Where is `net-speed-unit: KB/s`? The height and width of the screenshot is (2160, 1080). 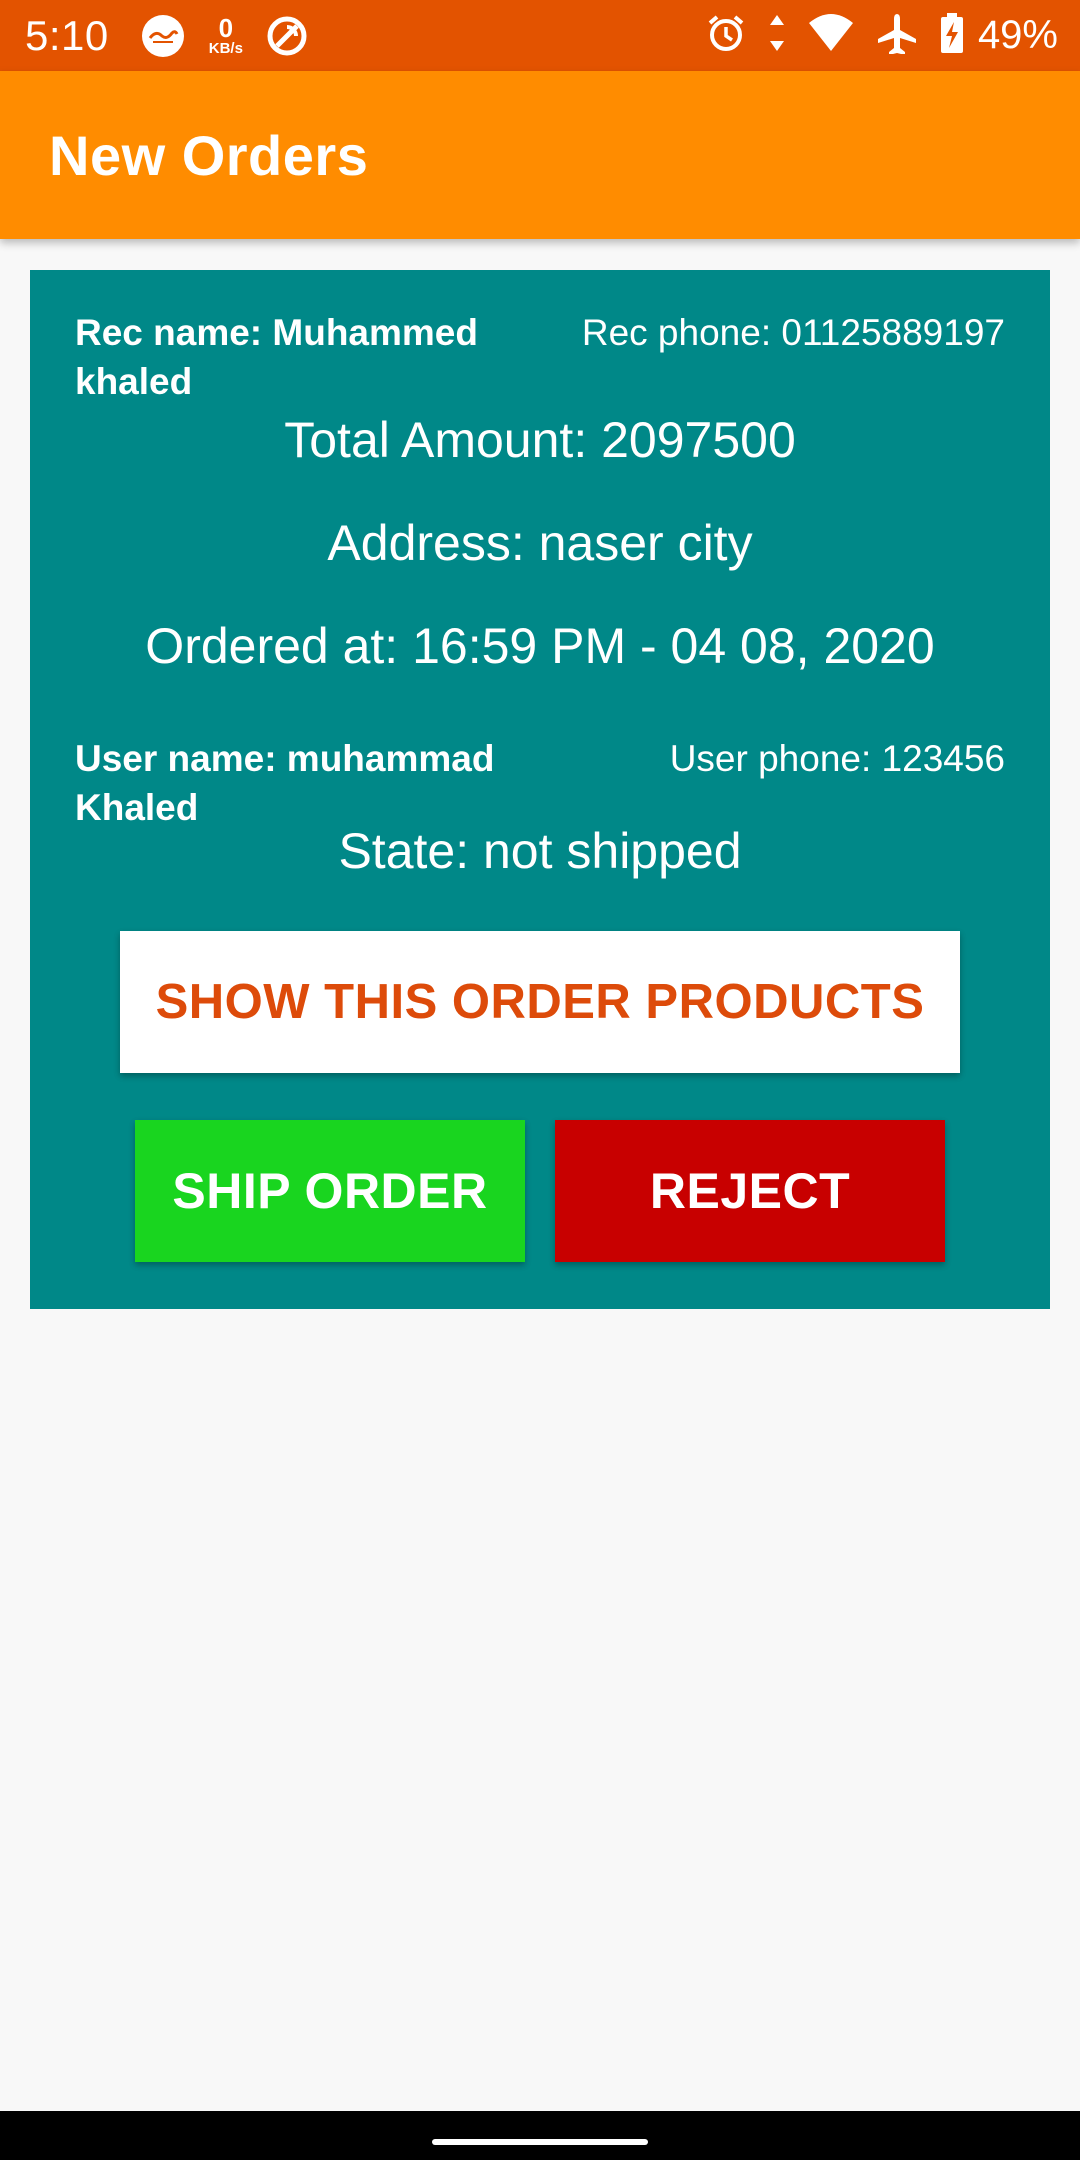
net-speed-unit: KB/s is located at coordinates (225, 48).